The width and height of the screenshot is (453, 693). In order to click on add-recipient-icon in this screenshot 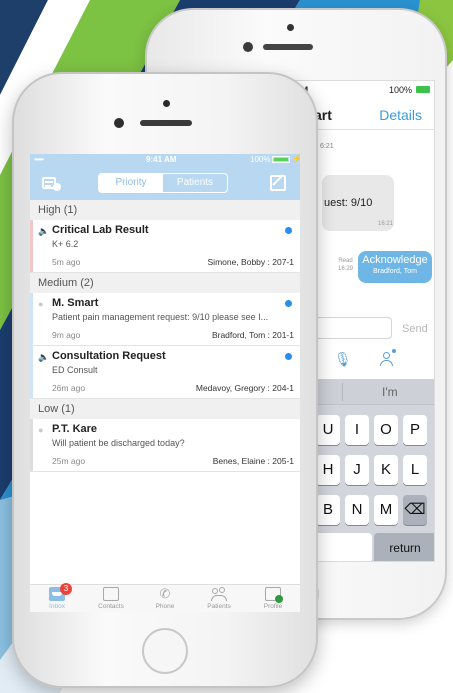, I will do `click(388, 358)`.